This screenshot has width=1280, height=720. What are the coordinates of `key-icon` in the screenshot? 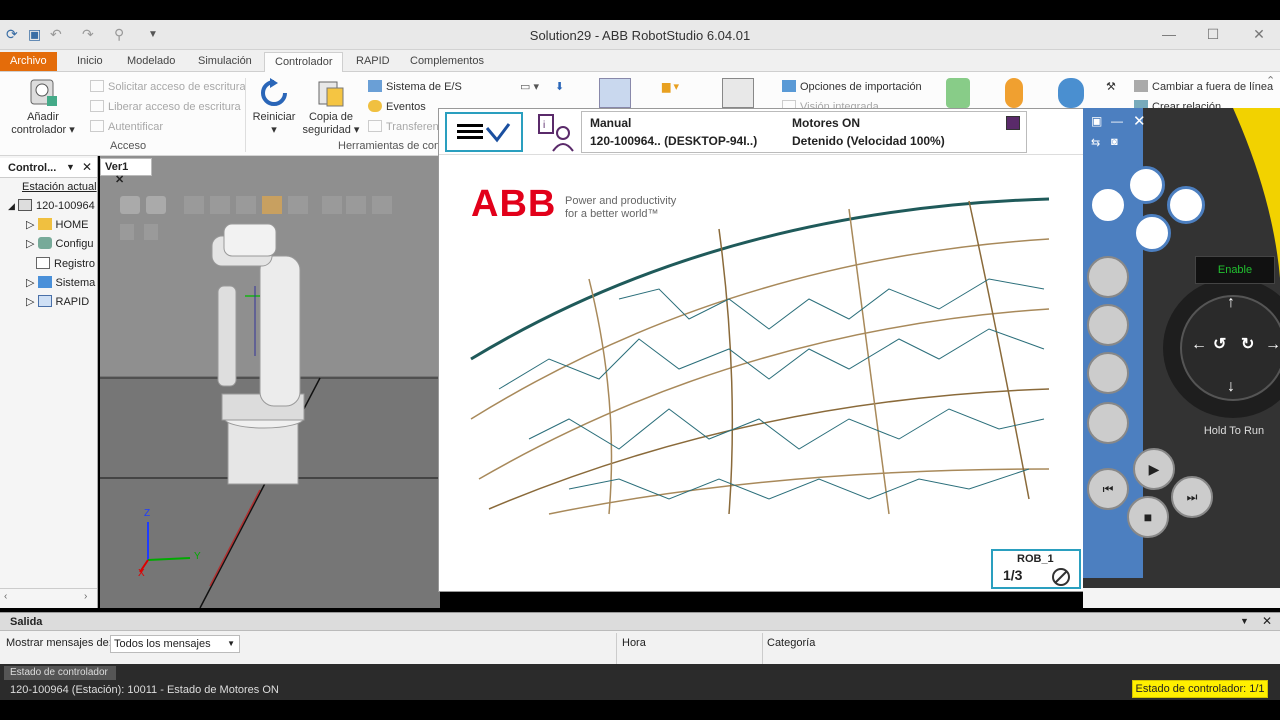 It's located at (97, 126).